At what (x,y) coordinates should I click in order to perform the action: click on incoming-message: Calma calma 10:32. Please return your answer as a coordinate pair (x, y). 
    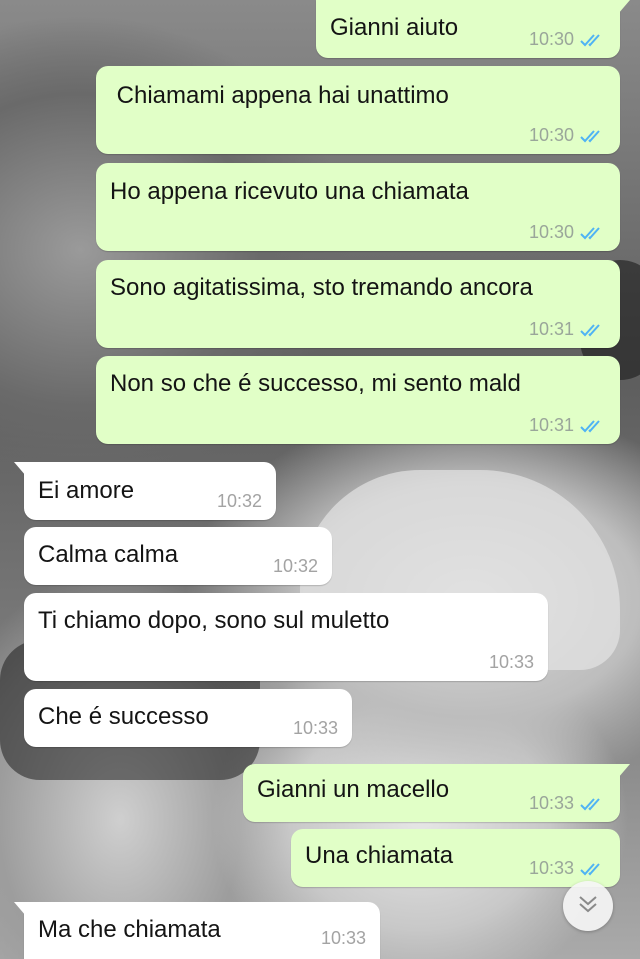
    Looking at the image, I should click on (178, 556).